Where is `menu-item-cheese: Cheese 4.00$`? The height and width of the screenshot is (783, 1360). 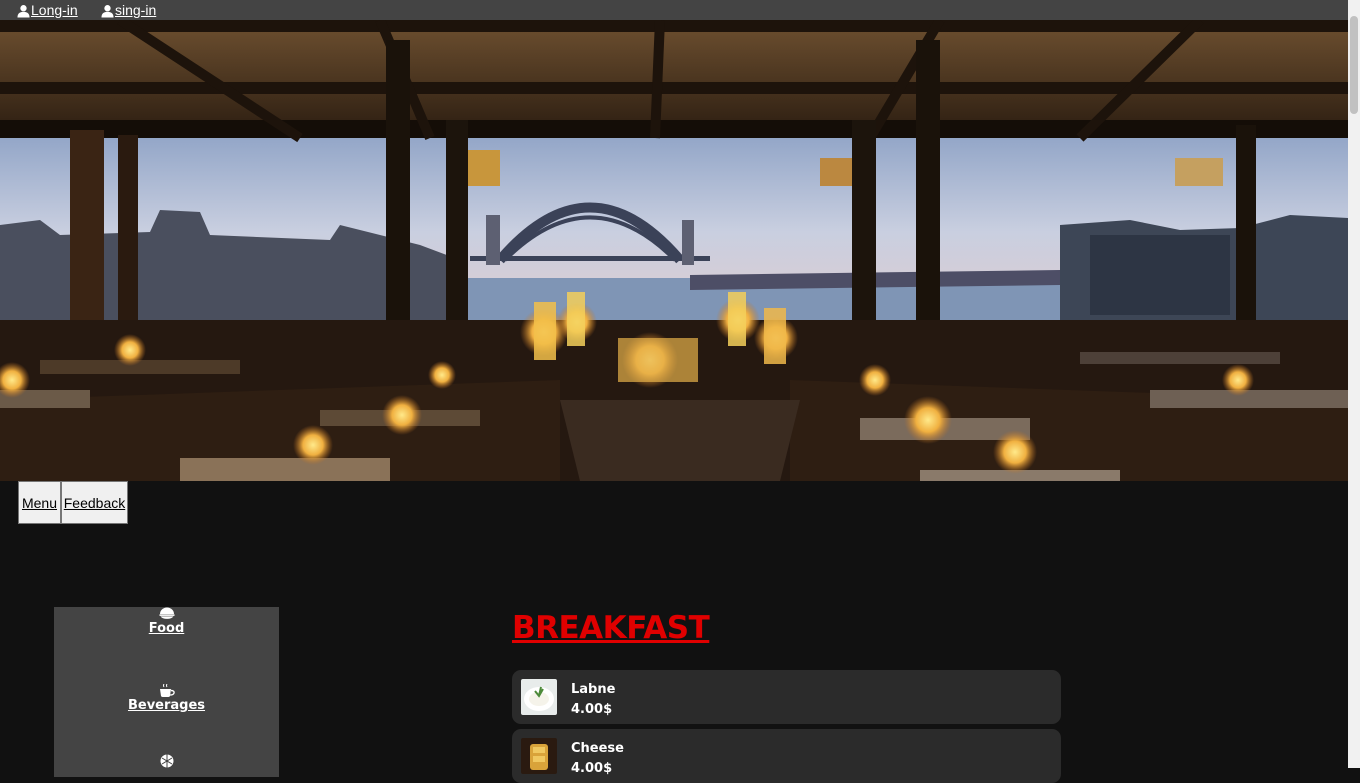 menu-item-cheese: Cheese 4.00$ is located at coordinates (786, 756).